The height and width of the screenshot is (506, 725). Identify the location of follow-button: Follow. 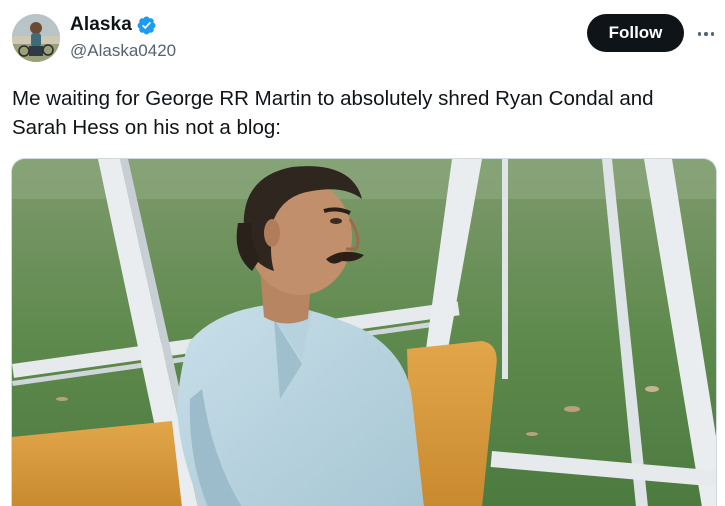
(635, 33).